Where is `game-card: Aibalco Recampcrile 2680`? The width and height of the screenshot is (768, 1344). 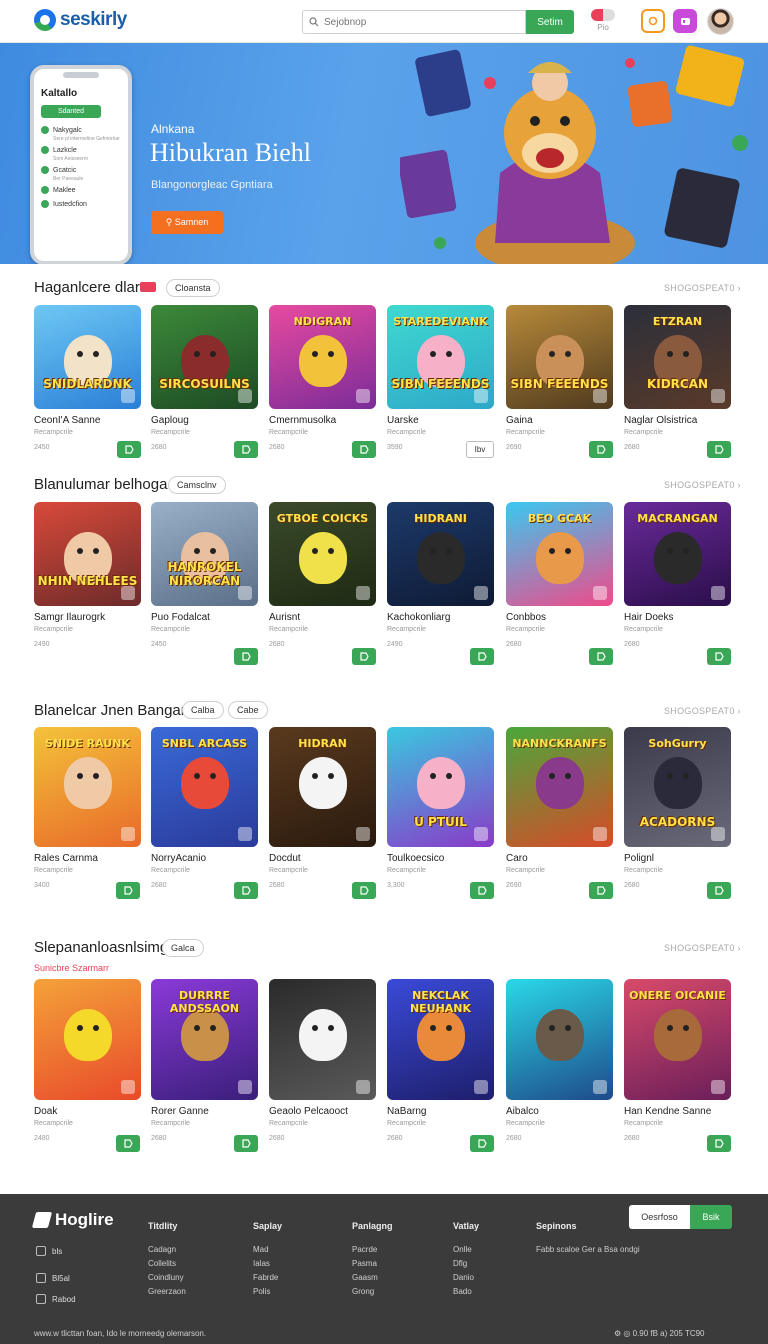 game-card: Aibalco Recampcrile 2680 is located at coordinates (559, 1060).